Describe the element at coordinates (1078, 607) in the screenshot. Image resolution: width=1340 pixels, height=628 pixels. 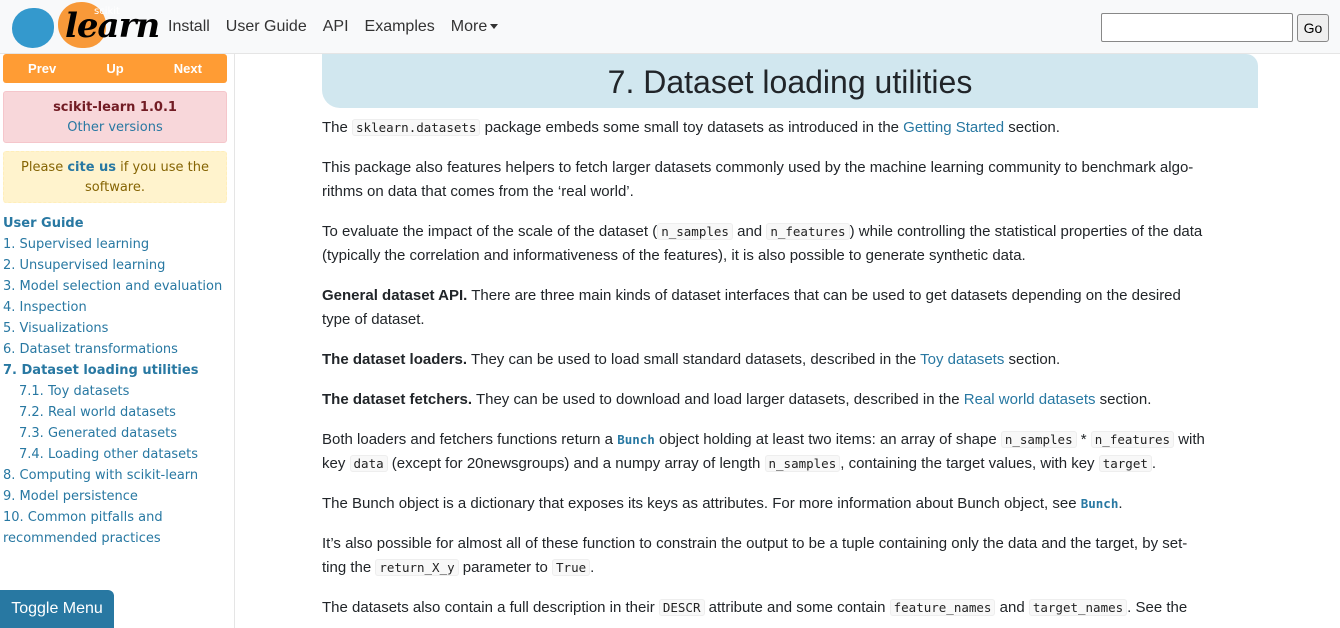
I see `code-target-names: target_names` at that location.